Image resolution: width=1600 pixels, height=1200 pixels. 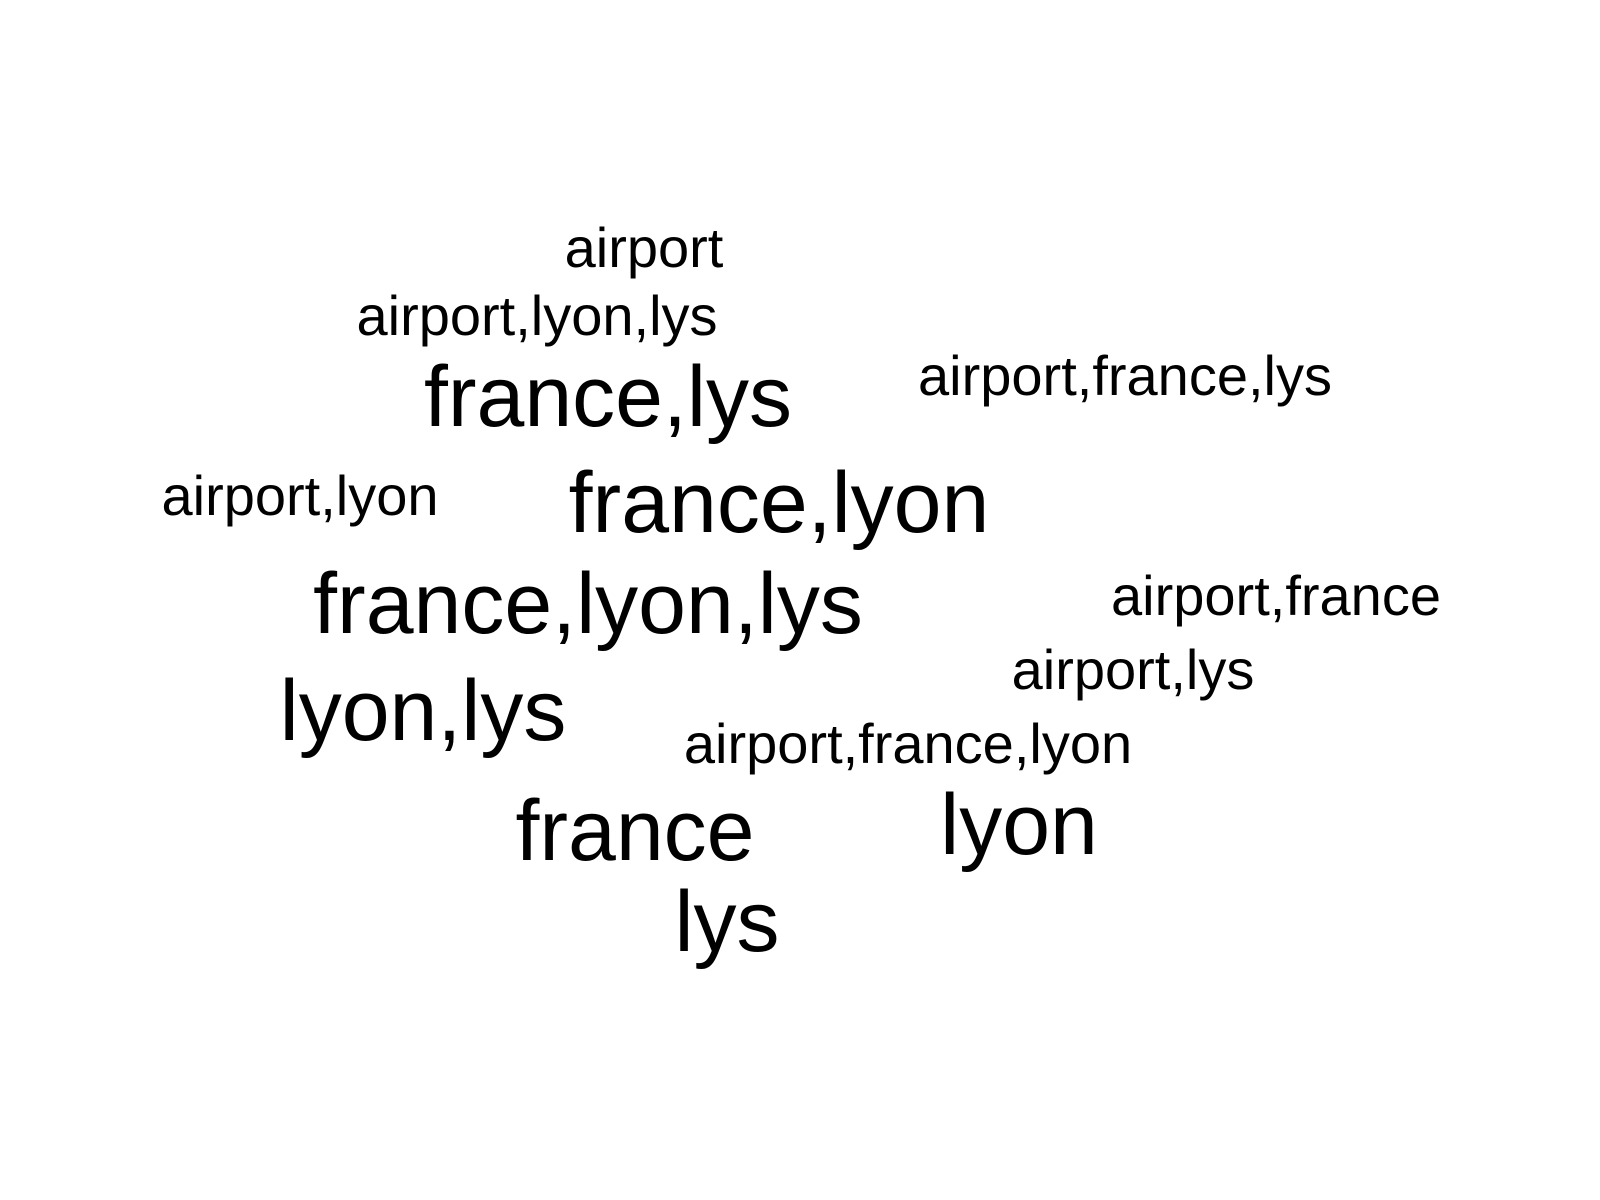 What do you see at coordinates (300, 495) in the screenshot?
I see `word-airport-lyon: airport,lyon` at bounding box center [300, 495].